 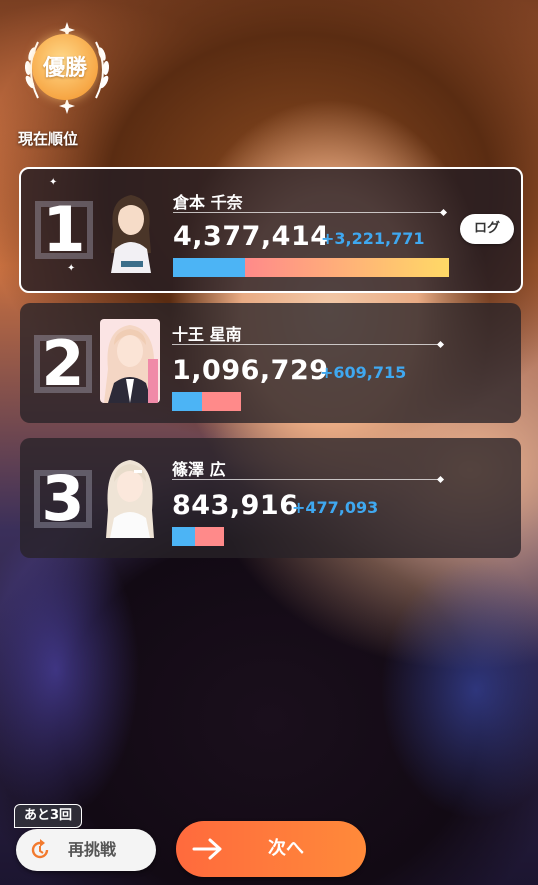 I want to click on rank-number: 3, so click(x=63, y=498).